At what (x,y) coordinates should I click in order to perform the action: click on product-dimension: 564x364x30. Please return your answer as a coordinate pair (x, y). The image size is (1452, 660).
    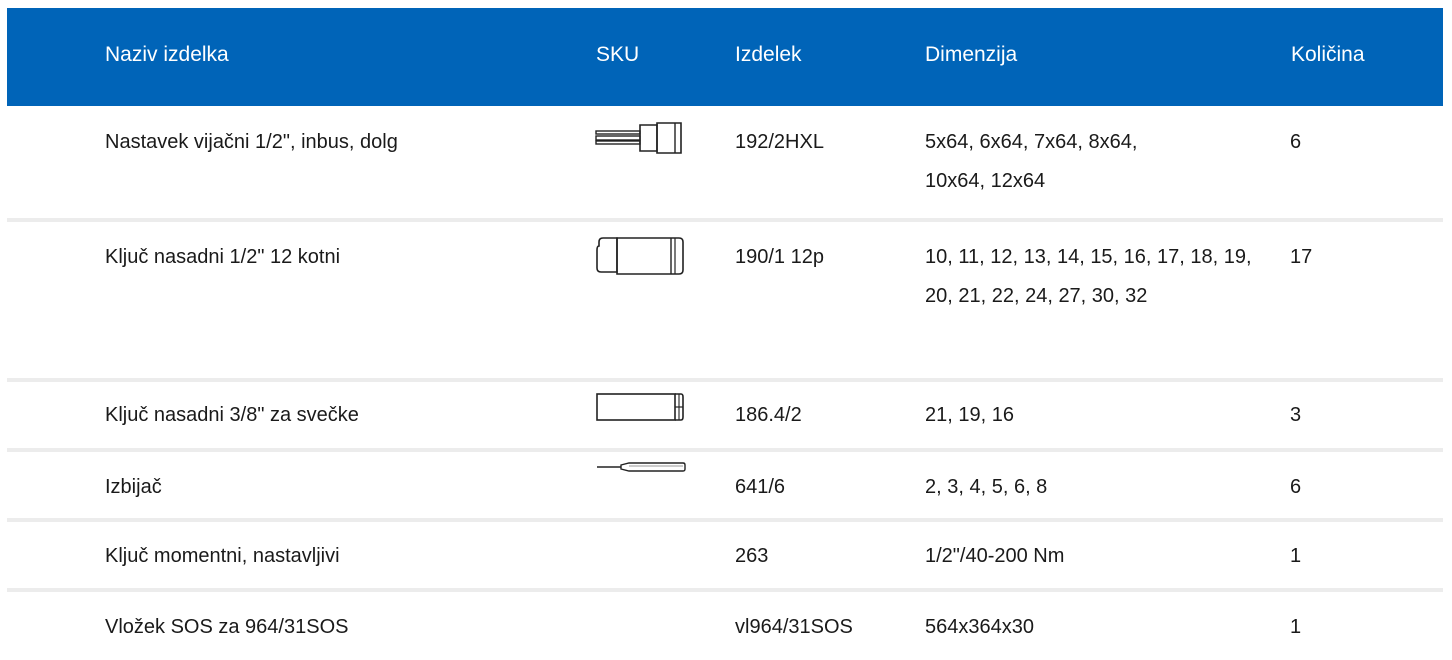
    Looking at the image, I should click on (979, 627).